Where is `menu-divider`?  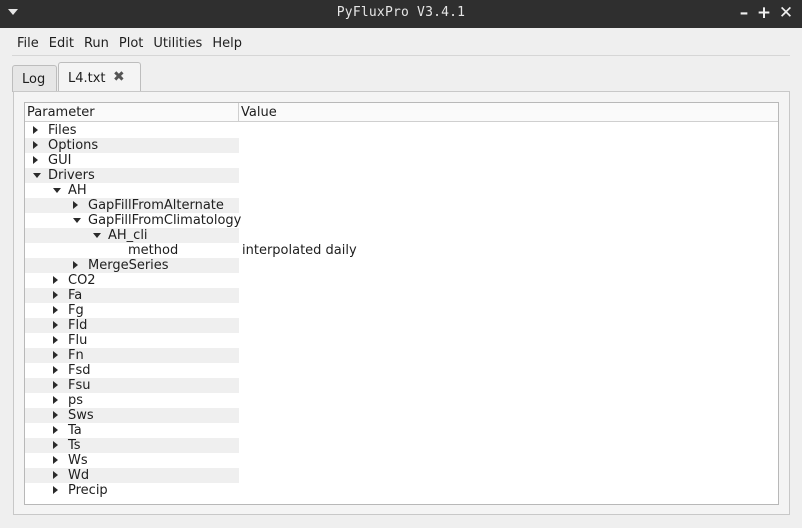 menu-divider is located at coordinates (401, 55).